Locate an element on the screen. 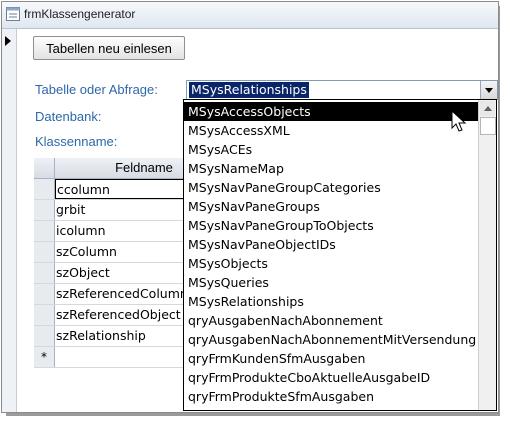  scroll-up-button is located at coordinates (487, 108).